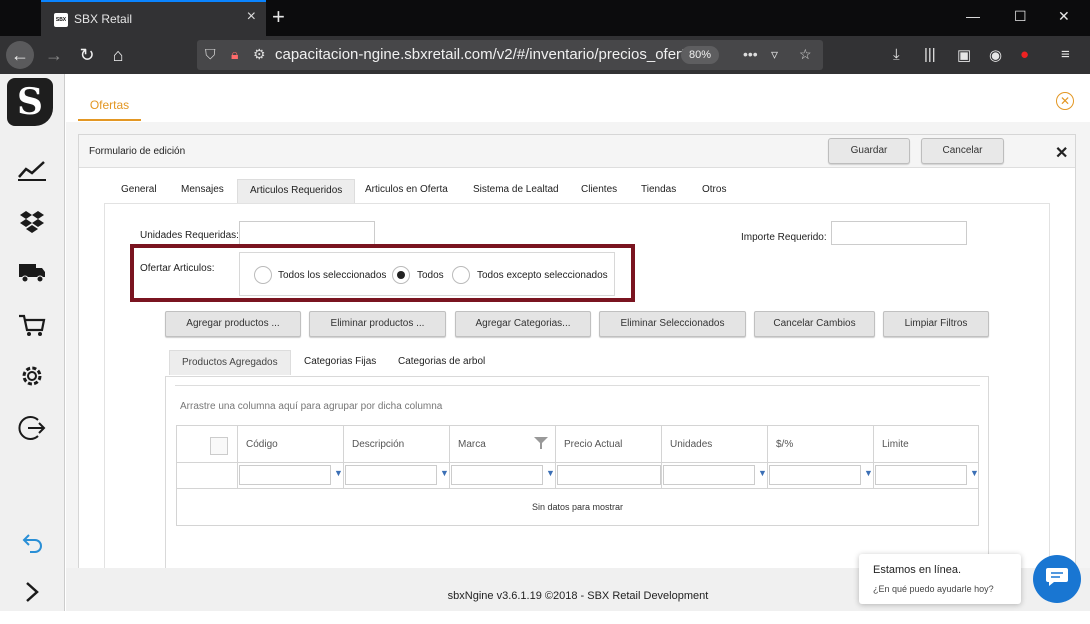 The height and width of the screenshot is (624, 1090). Describe the element at coordinates (774, 54) in the screenshot. I see `pocket-icon: ▿` at that location.